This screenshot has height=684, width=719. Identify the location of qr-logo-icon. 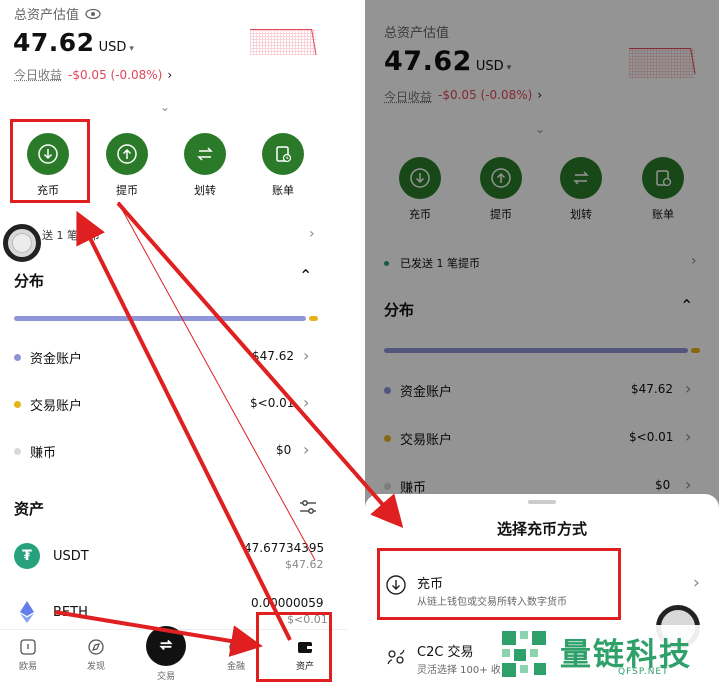
(524, 654).